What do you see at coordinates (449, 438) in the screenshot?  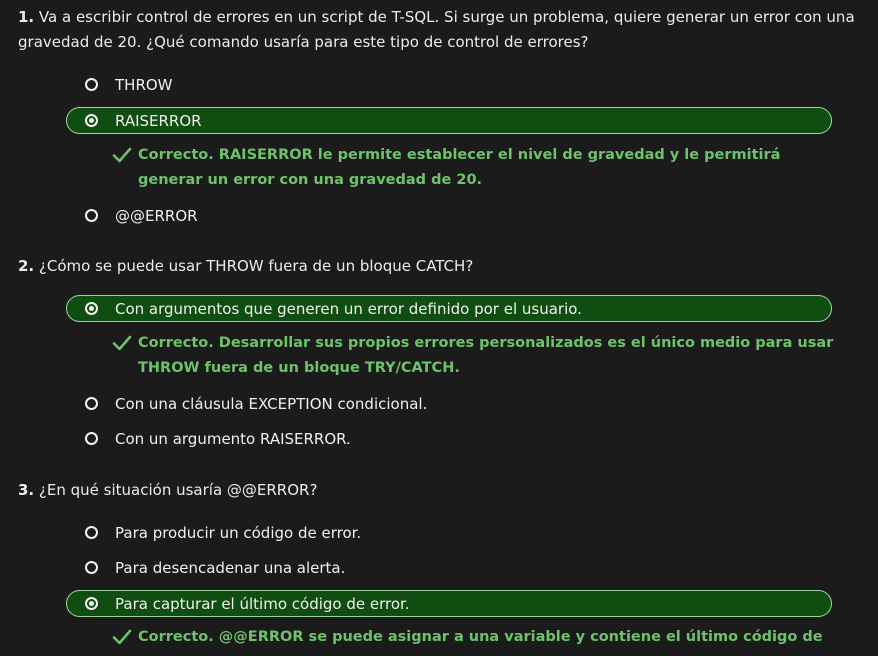 I see `option-raiserror-argument: Con un argumento RAISERROR.` at bounding box center [449, 438].